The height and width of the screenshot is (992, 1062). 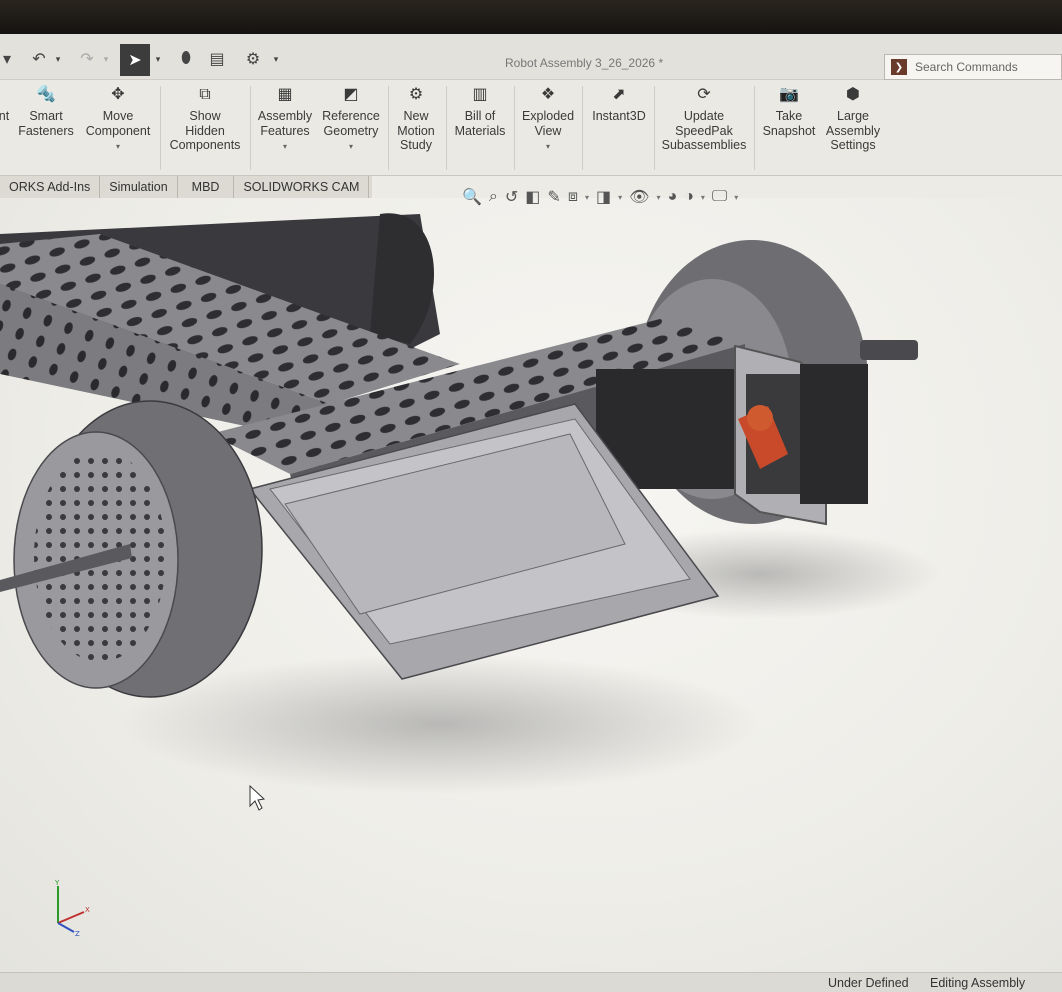 What do you see at coordinates (603, 197) in the screenshot?
I see `display-style-icon: ◨` at bounding box center [603, 197].